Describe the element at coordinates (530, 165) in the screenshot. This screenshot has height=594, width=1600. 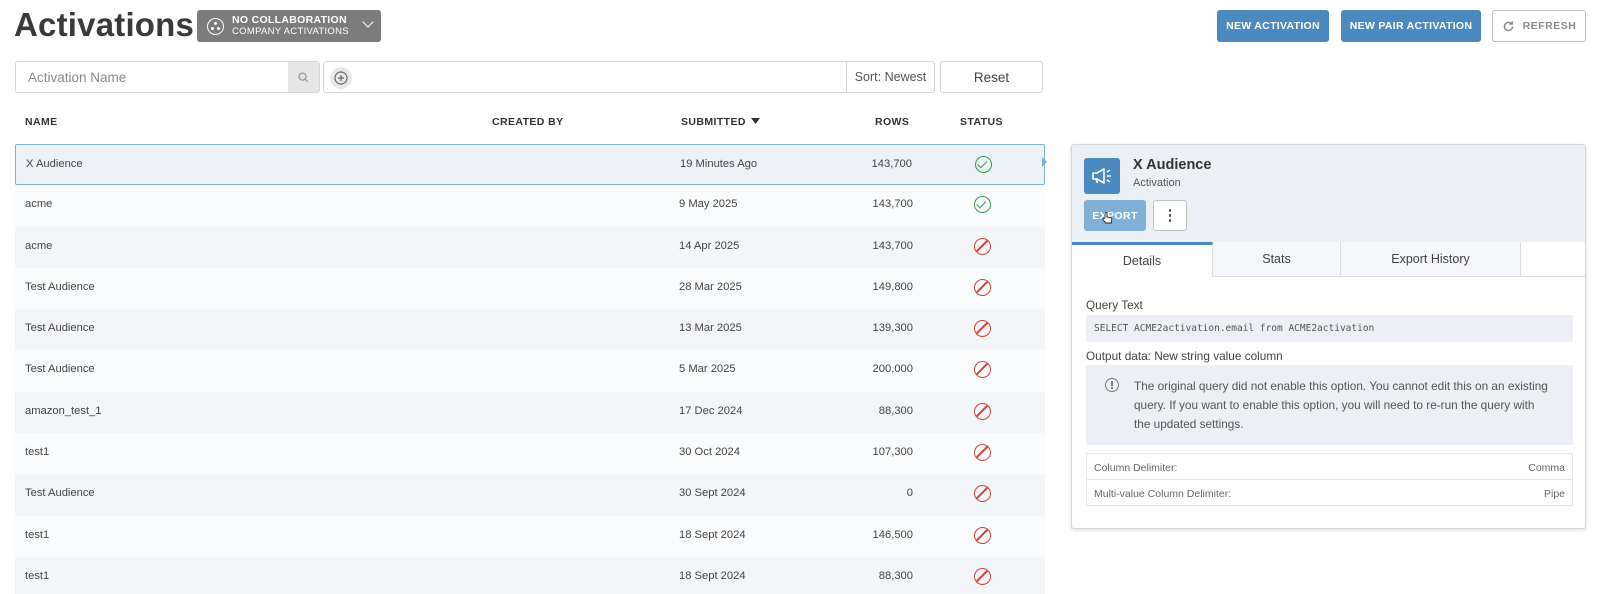
I see `table-row: X Audience 19 Minutes Ago 143,700` at that location.